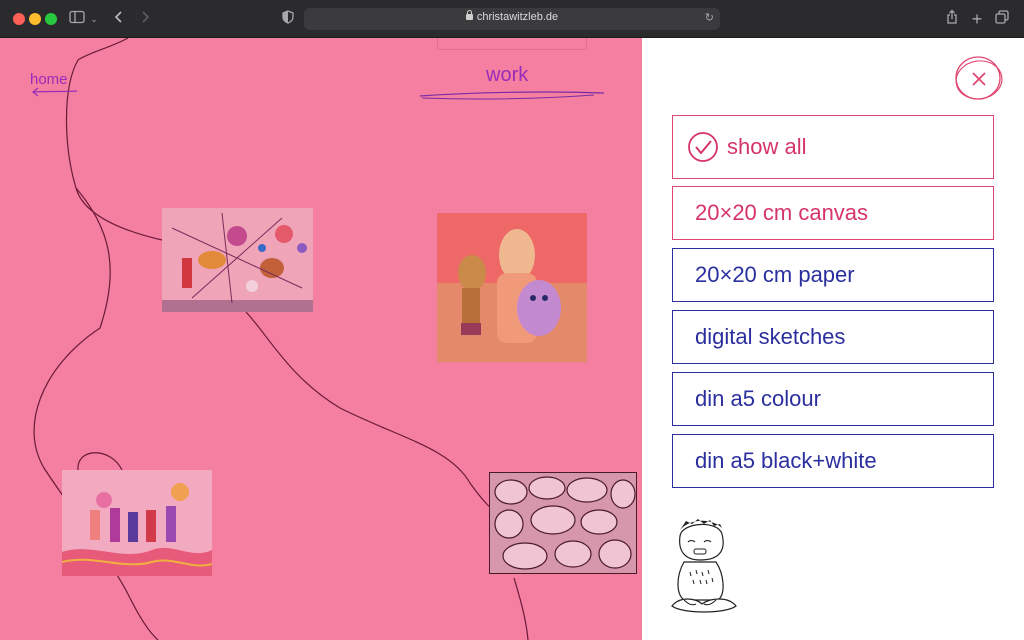  I want to click on filter-din-a5-colour: din a5 colour, so click(833, 399).